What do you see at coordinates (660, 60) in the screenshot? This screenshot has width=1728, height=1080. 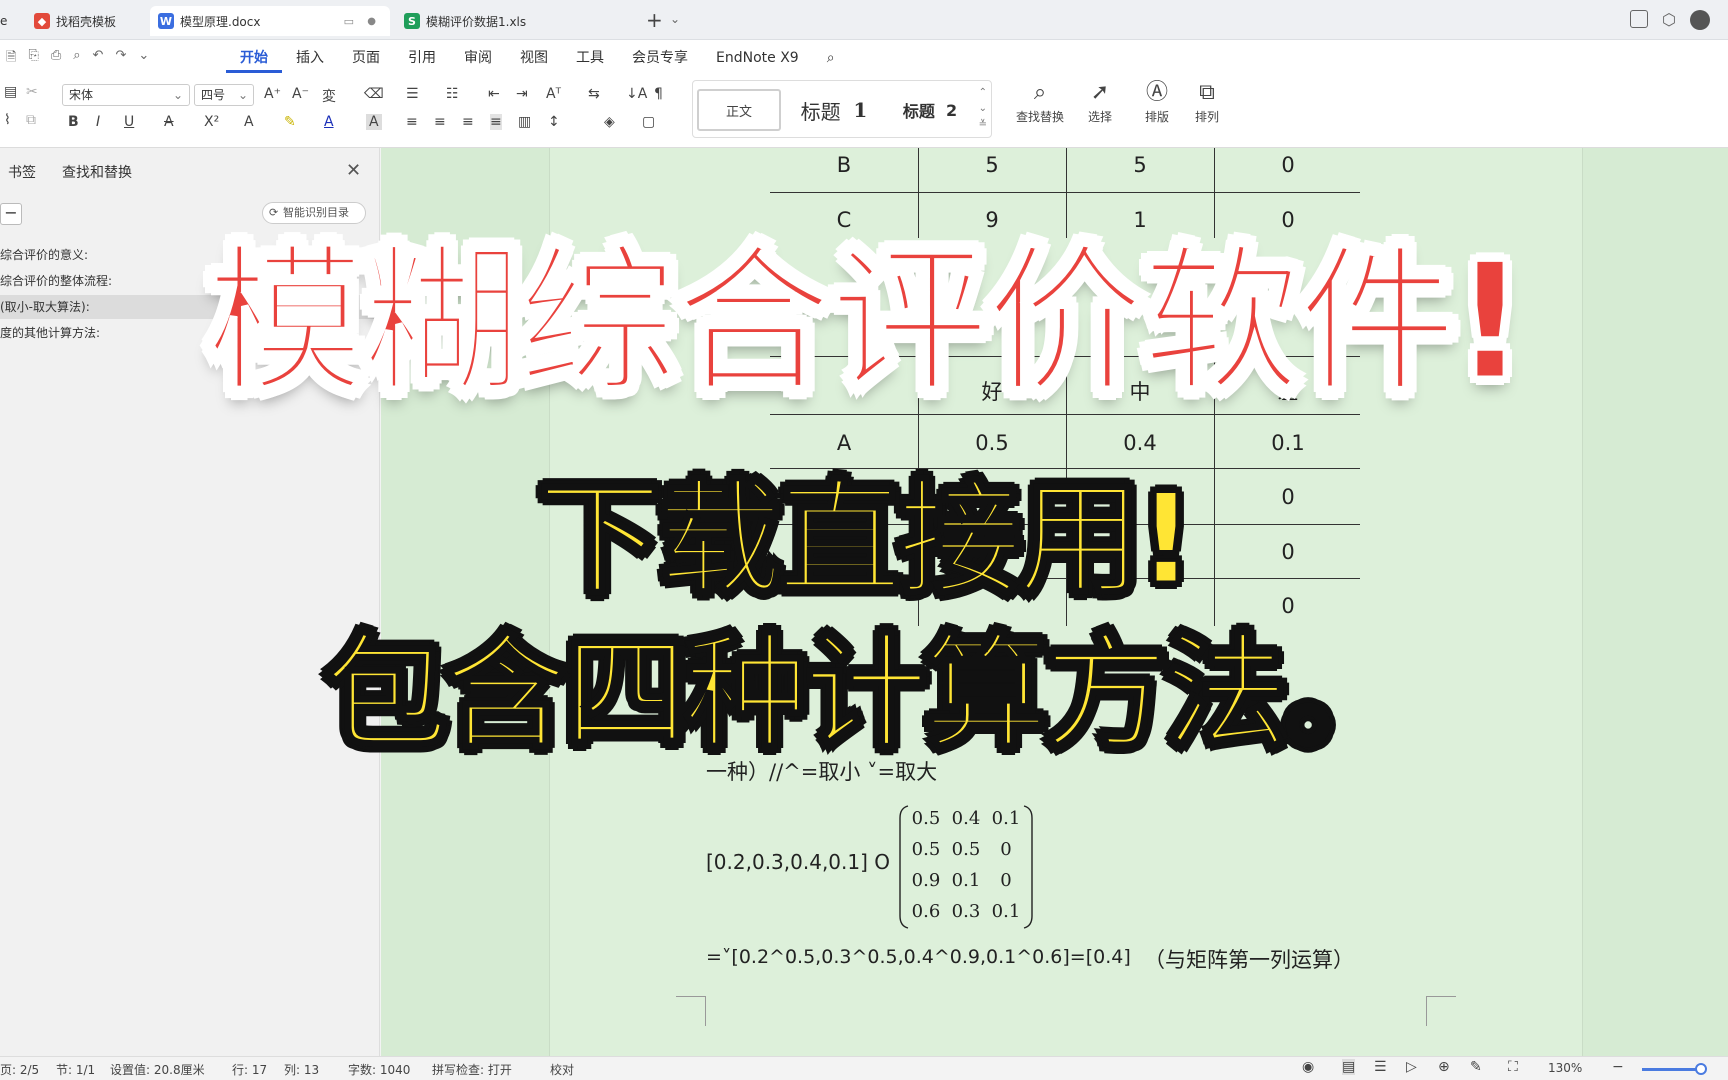 I see `menu-member: 会员专享` at bounding box center [660, 60].